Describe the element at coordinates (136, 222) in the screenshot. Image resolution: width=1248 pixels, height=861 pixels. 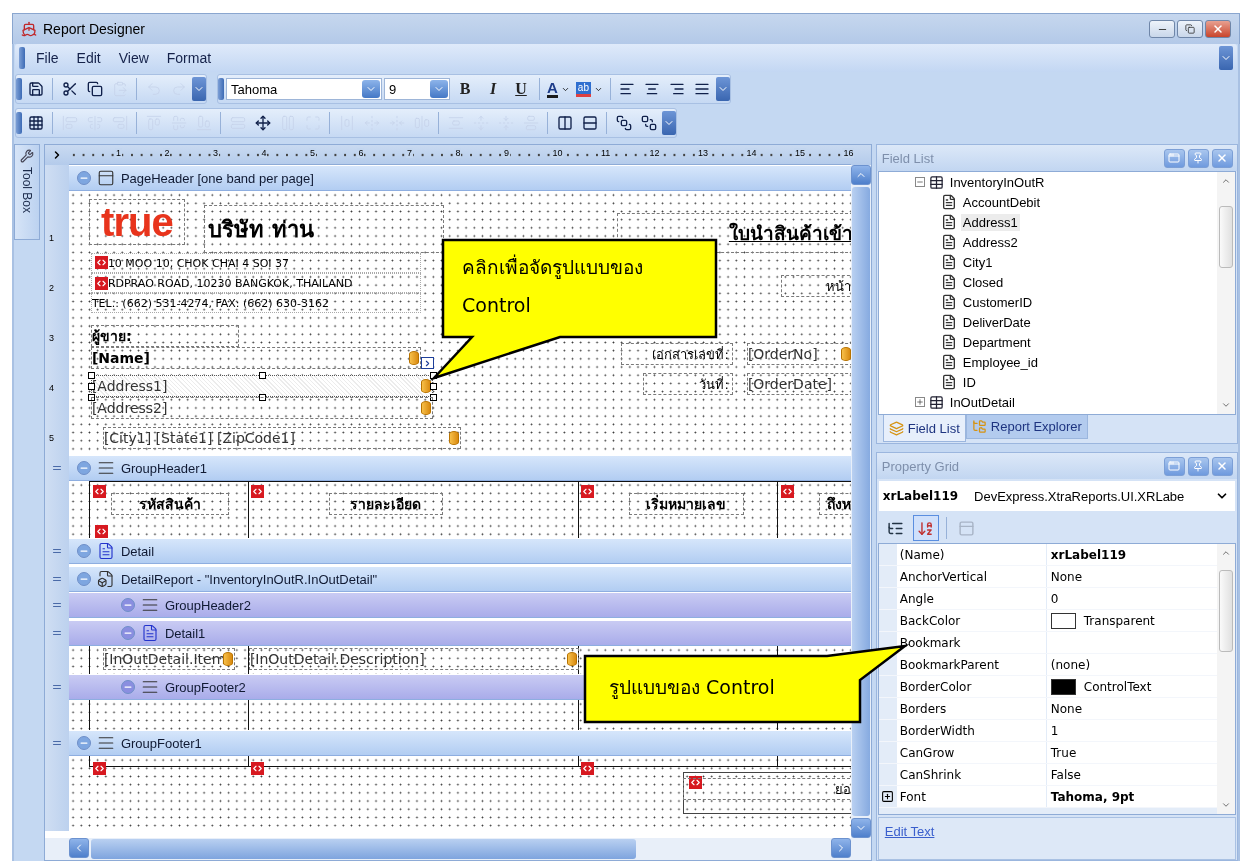
I see `logo-label: true` at that location.